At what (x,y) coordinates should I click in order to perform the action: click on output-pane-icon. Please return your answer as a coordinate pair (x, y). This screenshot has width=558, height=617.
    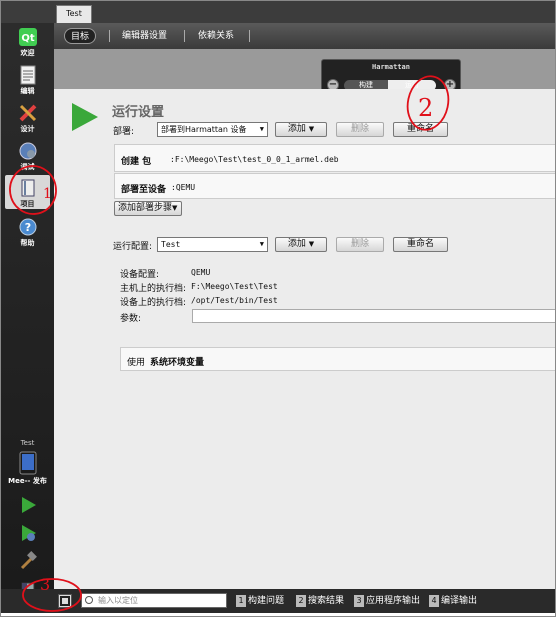
    Looking at the image, I should click on (65, 601).